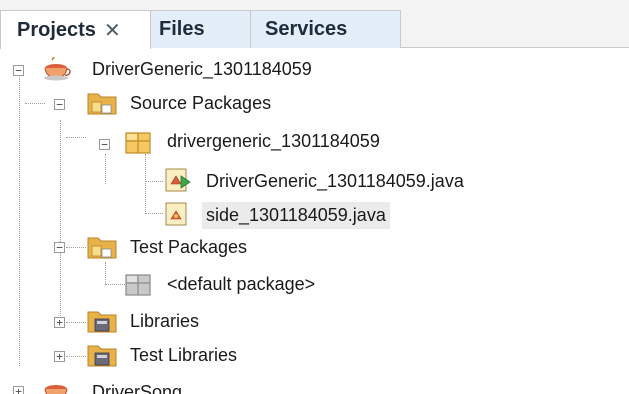  I want to click on tree-item-label: Test Libraries, so click(184, 354).